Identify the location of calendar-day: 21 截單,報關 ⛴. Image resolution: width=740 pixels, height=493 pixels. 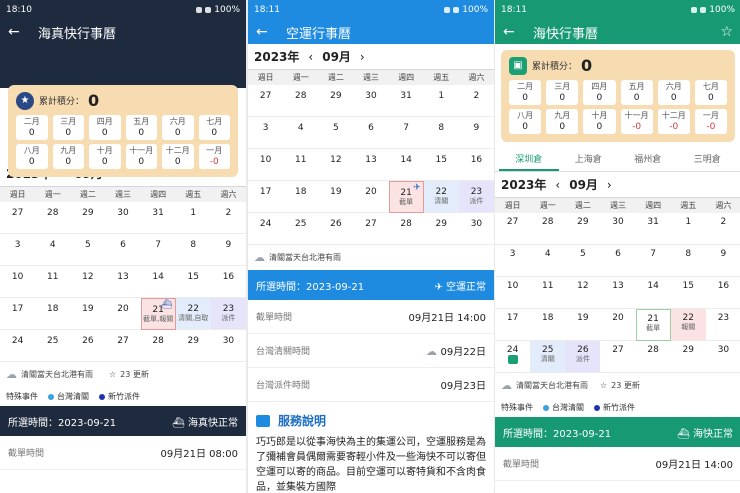
(158, 314).